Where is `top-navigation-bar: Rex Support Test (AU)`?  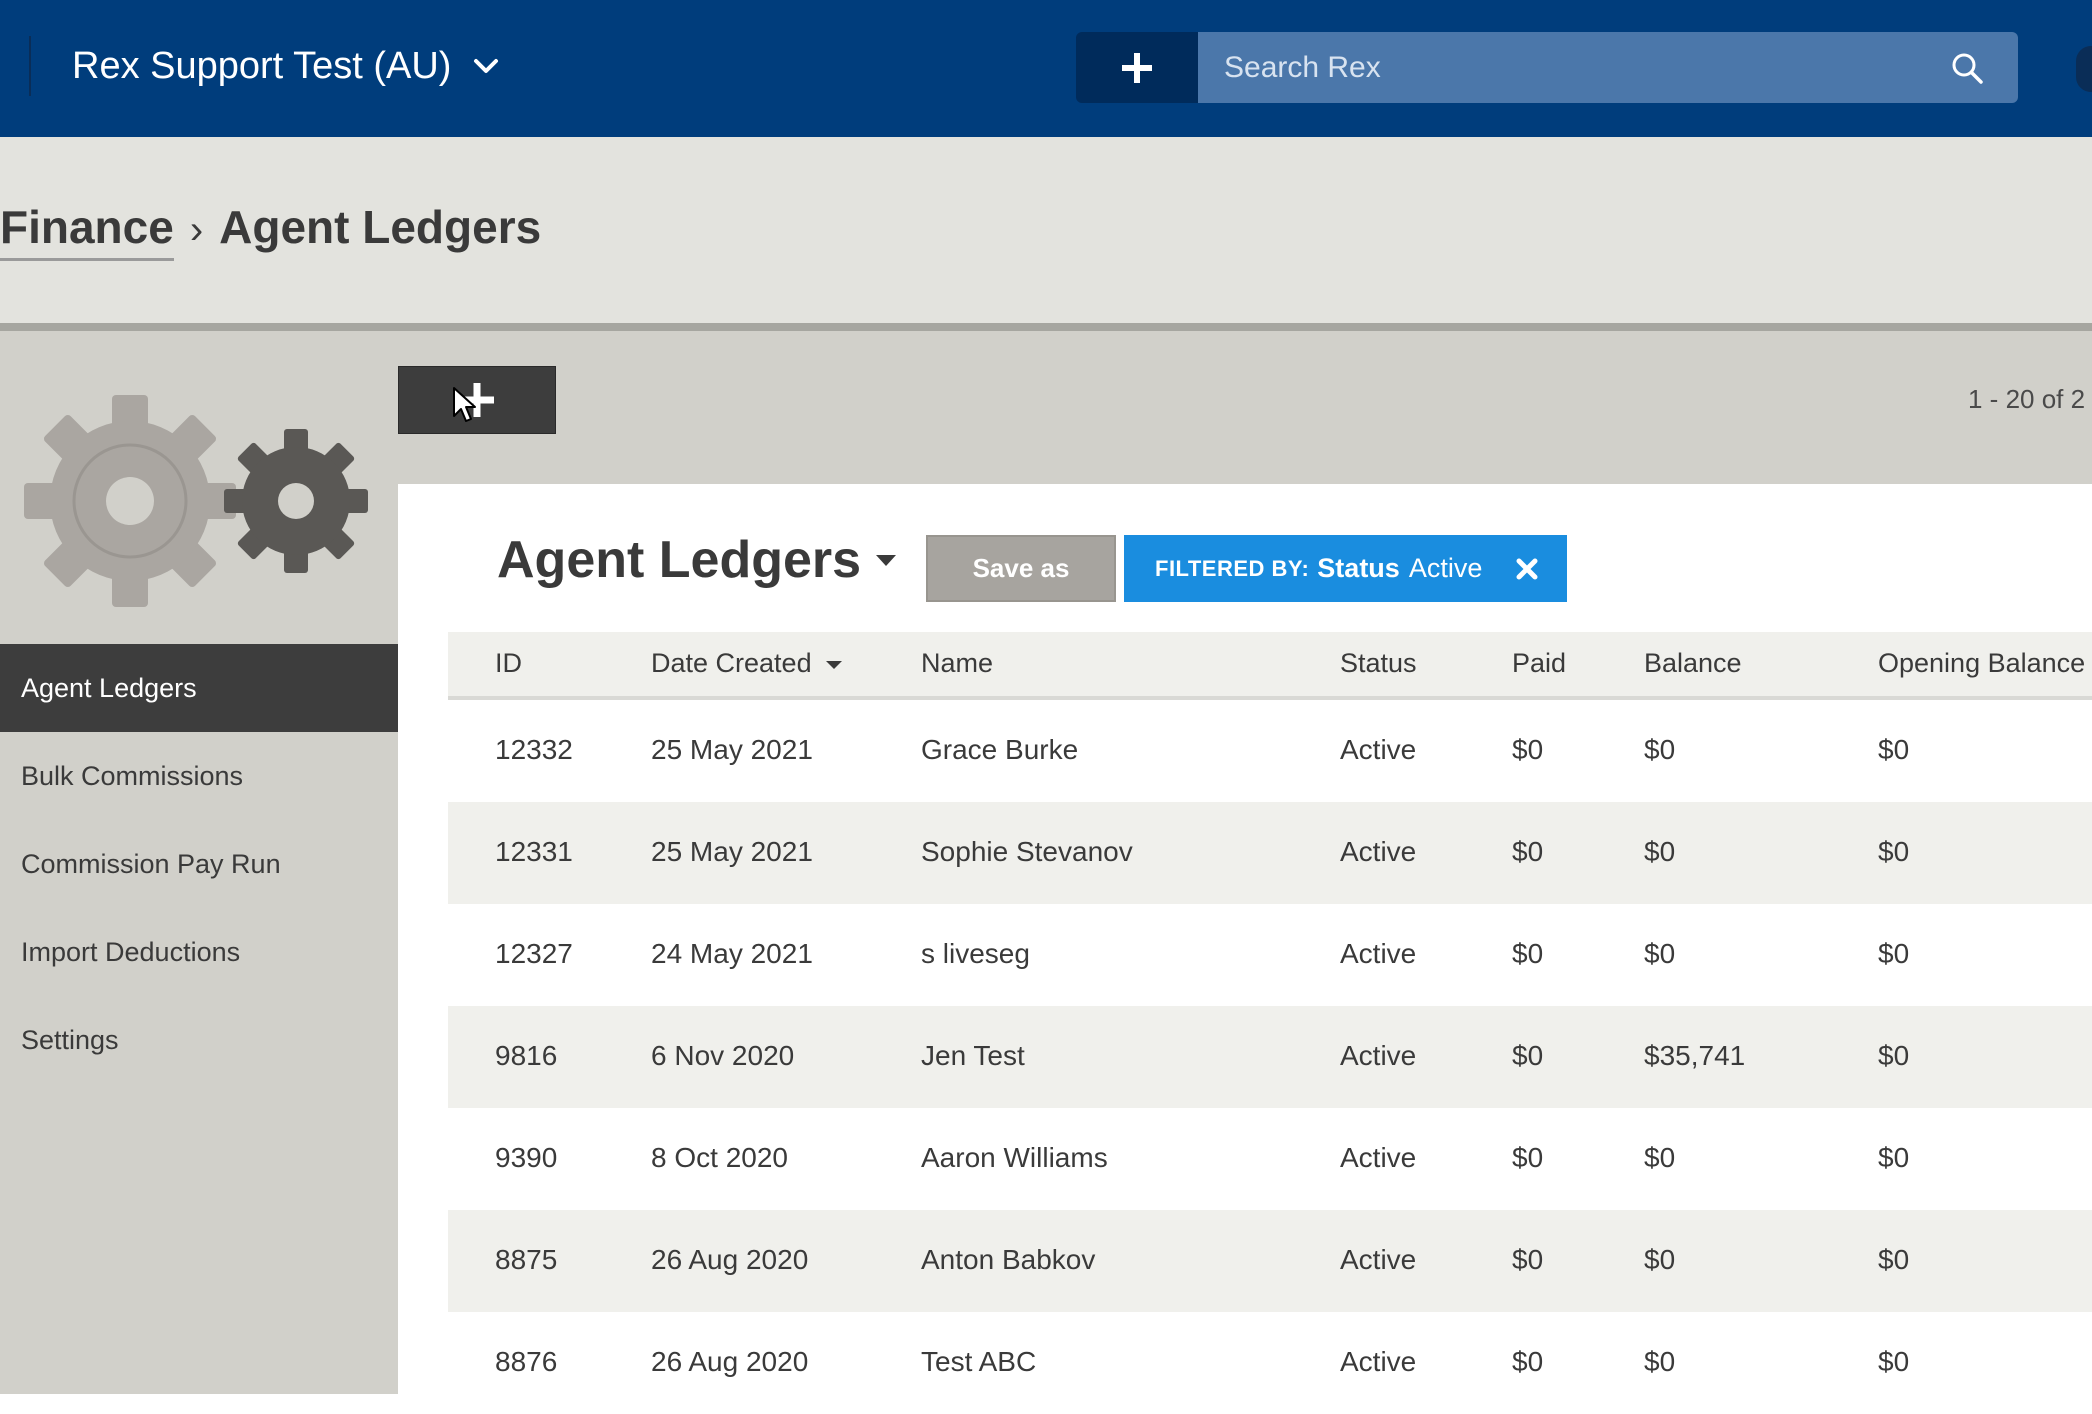
top-navigation-bar: Rex Support Test (AU) is located at coordinates (1046, 68).